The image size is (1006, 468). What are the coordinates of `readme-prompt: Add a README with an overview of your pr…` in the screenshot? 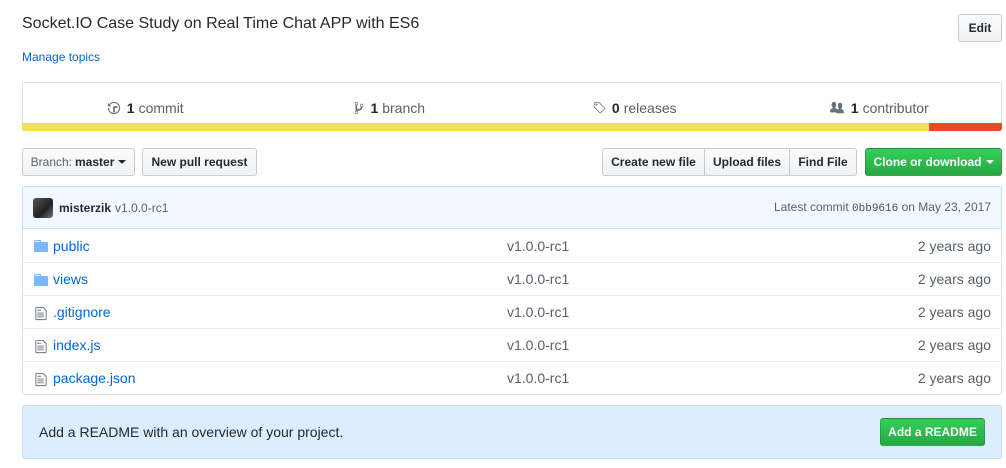 It's located at (512, 432).